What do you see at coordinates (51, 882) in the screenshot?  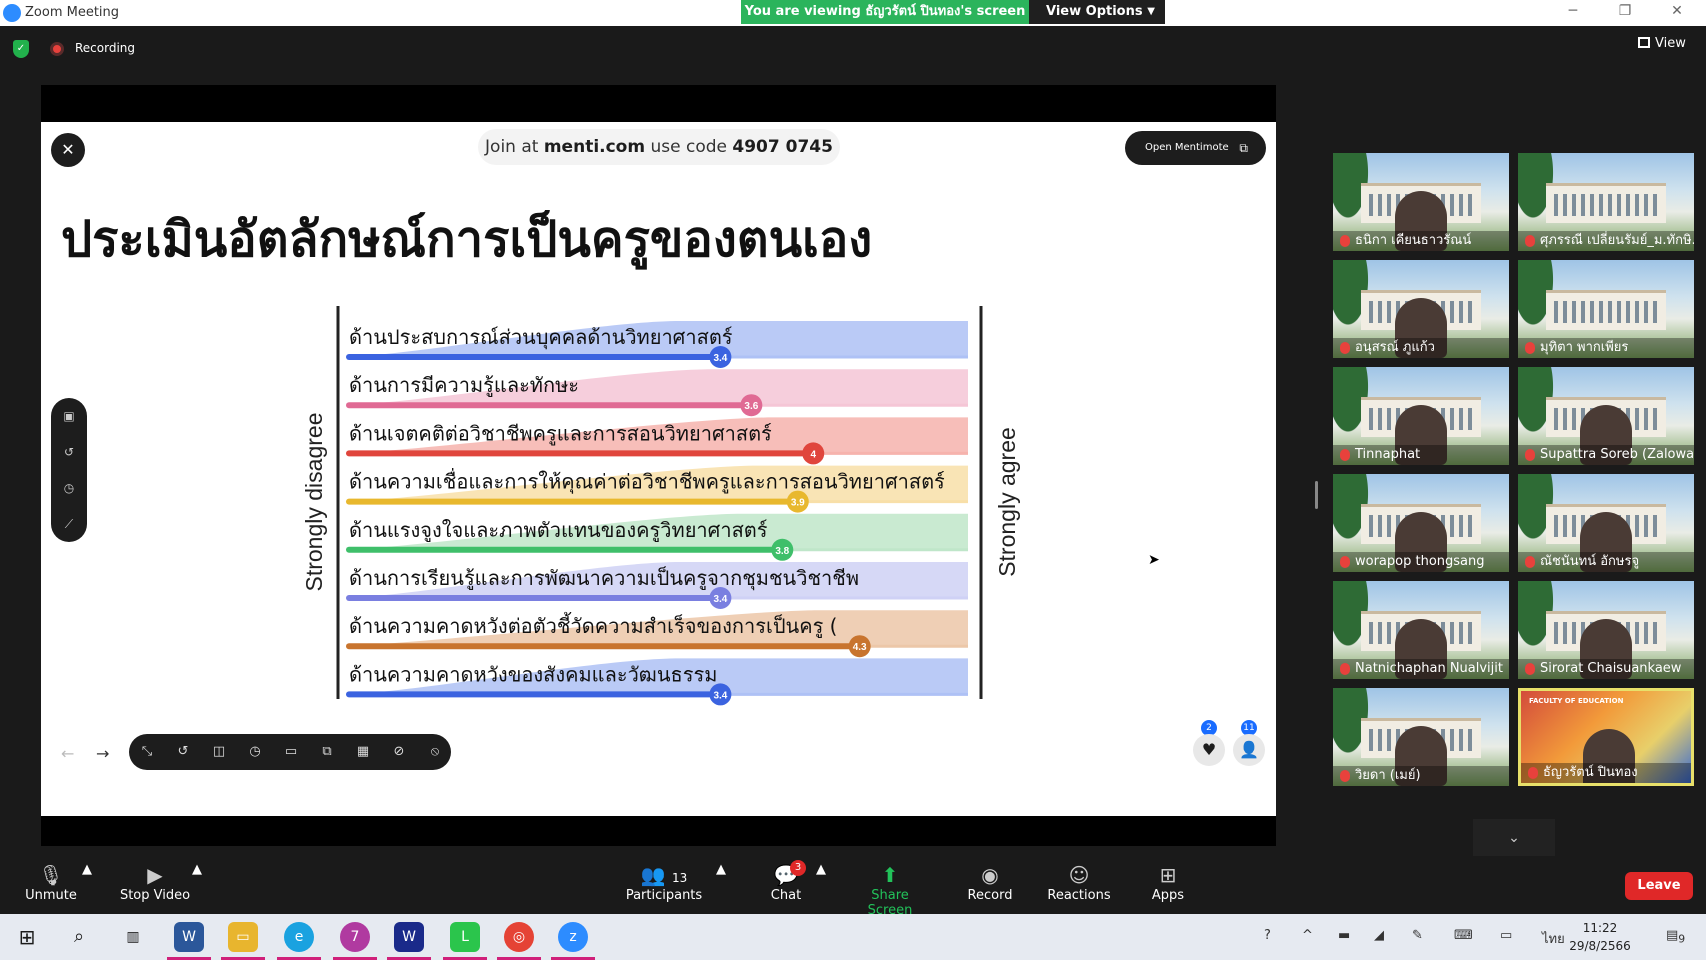 I see `unmute-button: 🎙 Unmute` at bounding box center [51, 882].